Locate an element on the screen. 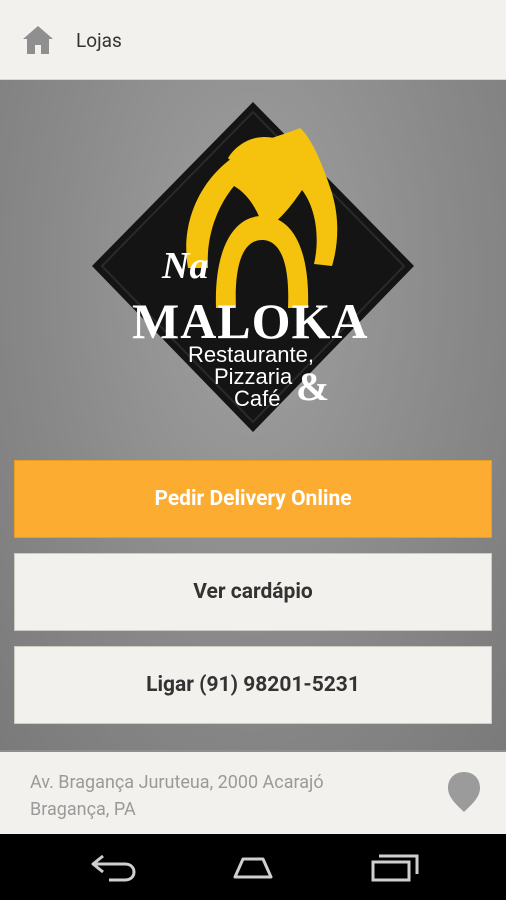 The image size is (506, 900). app-bar: Lojas is located at coordinates (253, 40).